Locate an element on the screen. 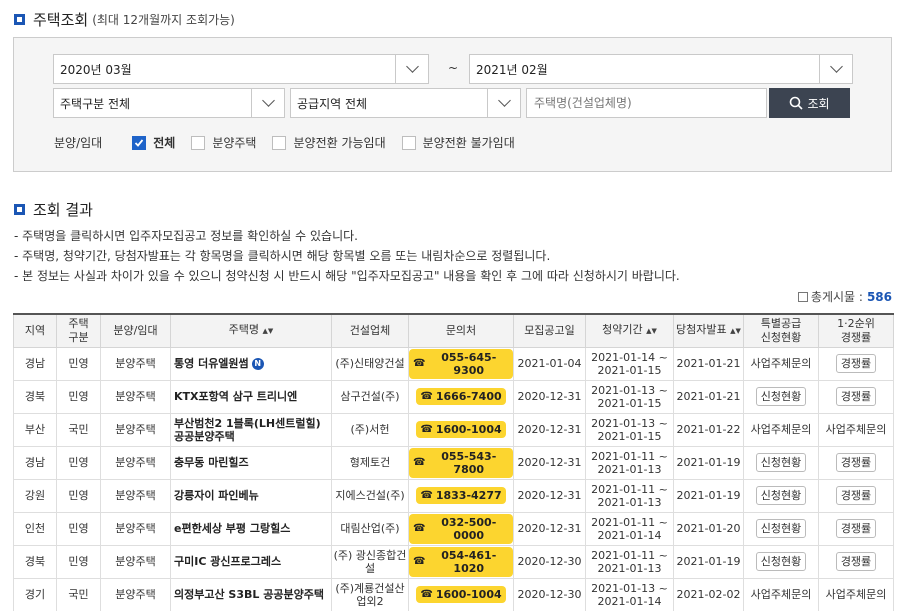 Image resolution: width=902 pixels, height=611 pixels. cell-house-name-link: 구미IC 광신프로그레스 is located at coordinates (251, 561).